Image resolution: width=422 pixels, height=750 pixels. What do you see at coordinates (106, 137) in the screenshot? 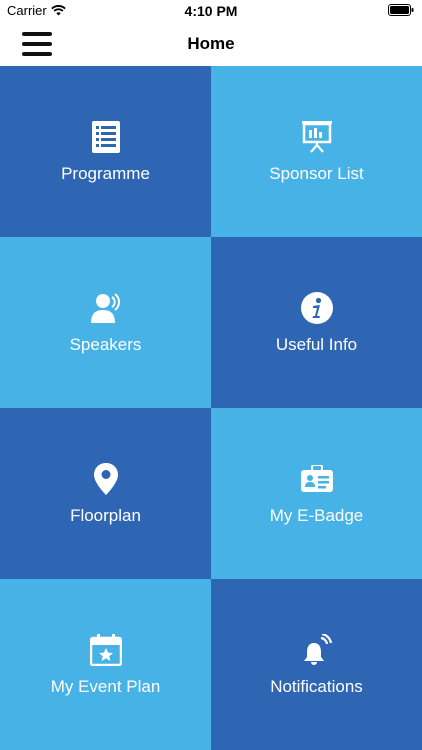
I see `list-icon` at bounding box center [106, 137].